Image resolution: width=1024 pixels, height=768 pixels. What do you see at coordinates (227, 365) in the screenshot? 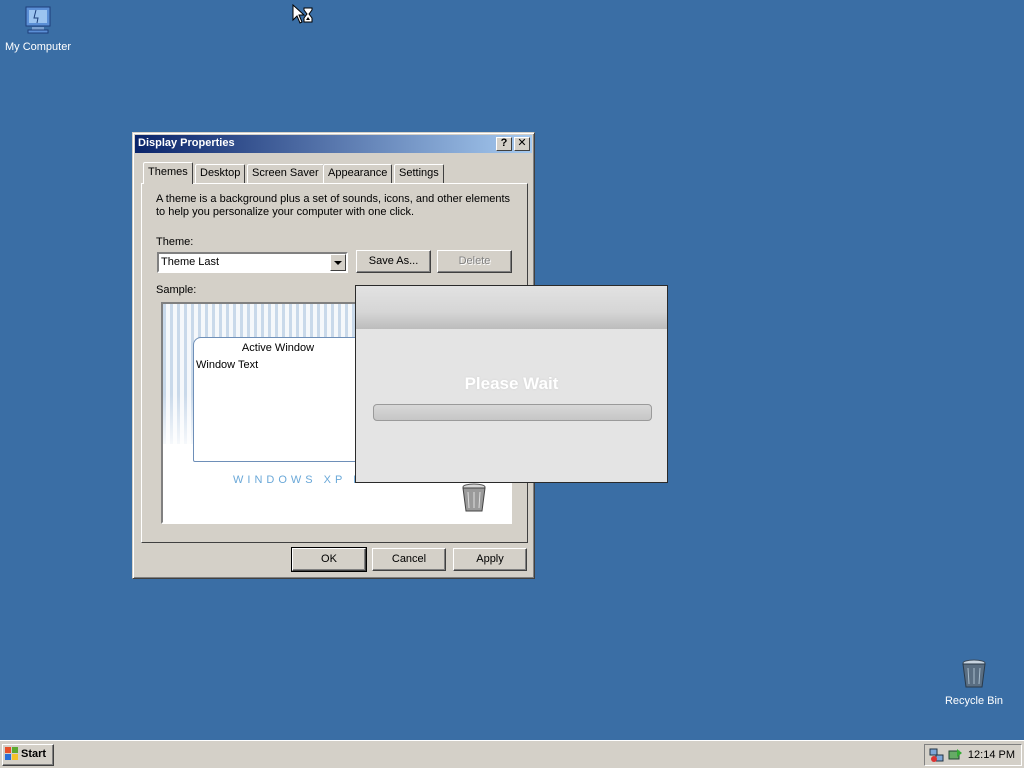
I see `sample-window-text: Window Text` at bounding box center [227, 365].